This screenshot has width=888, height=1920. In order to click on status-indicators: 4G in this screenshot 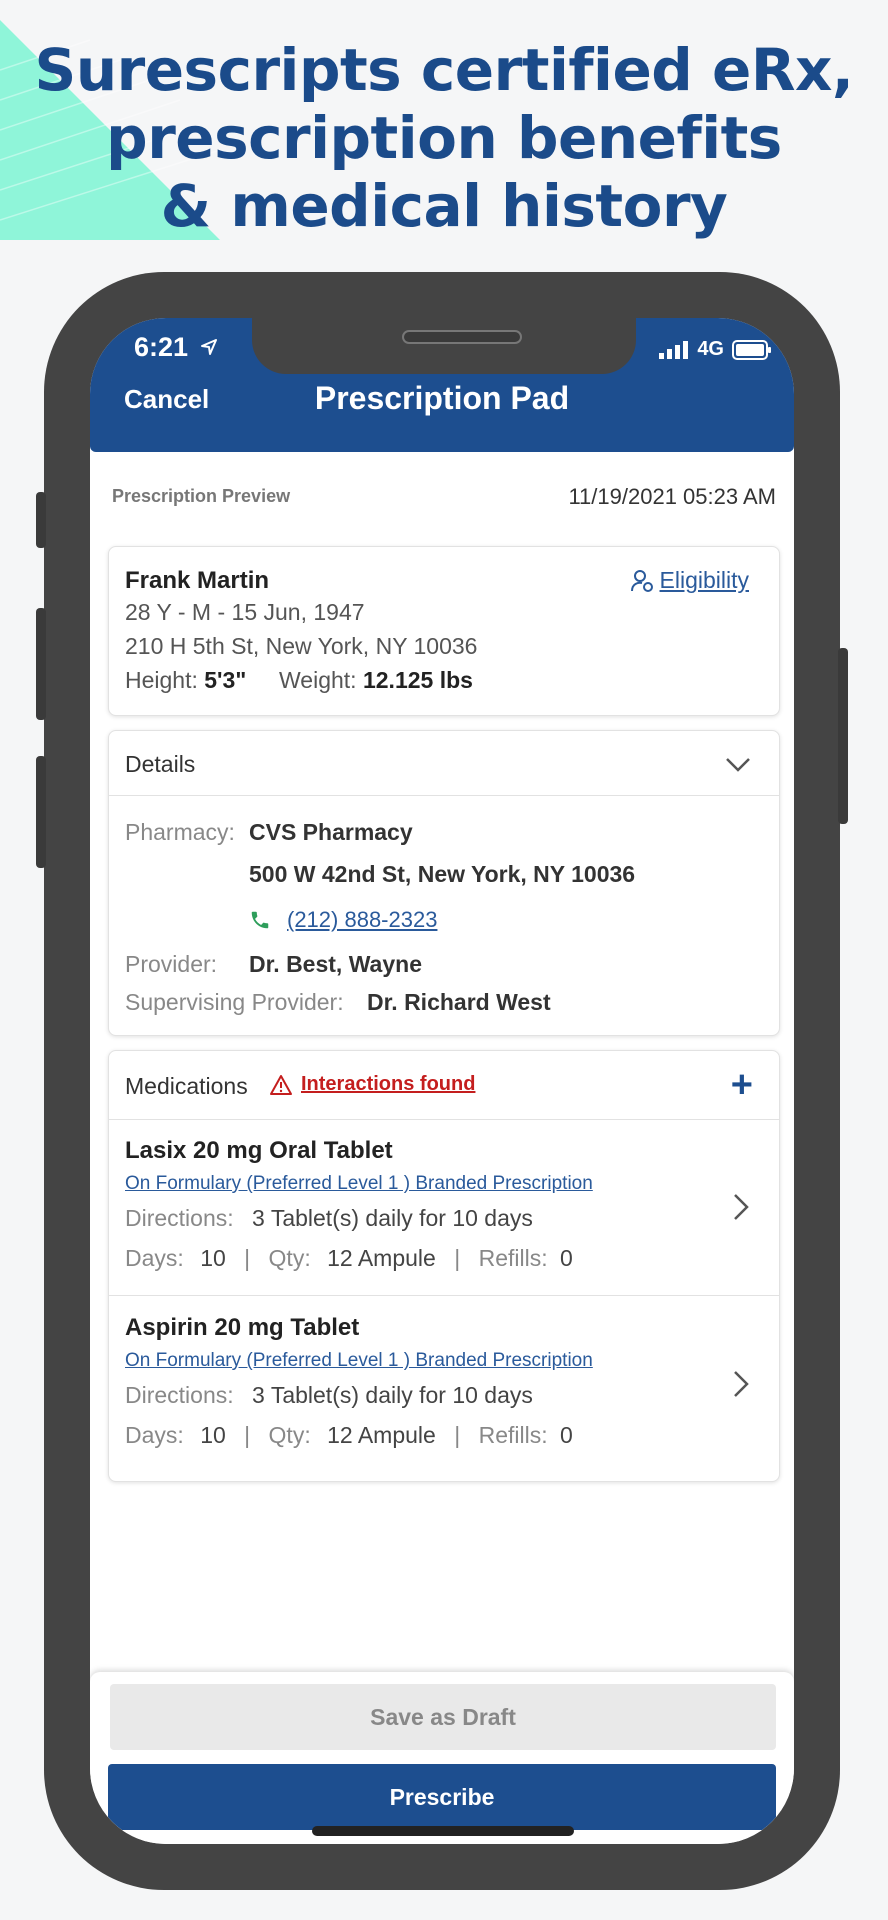, I will do `click(715, 349)`.